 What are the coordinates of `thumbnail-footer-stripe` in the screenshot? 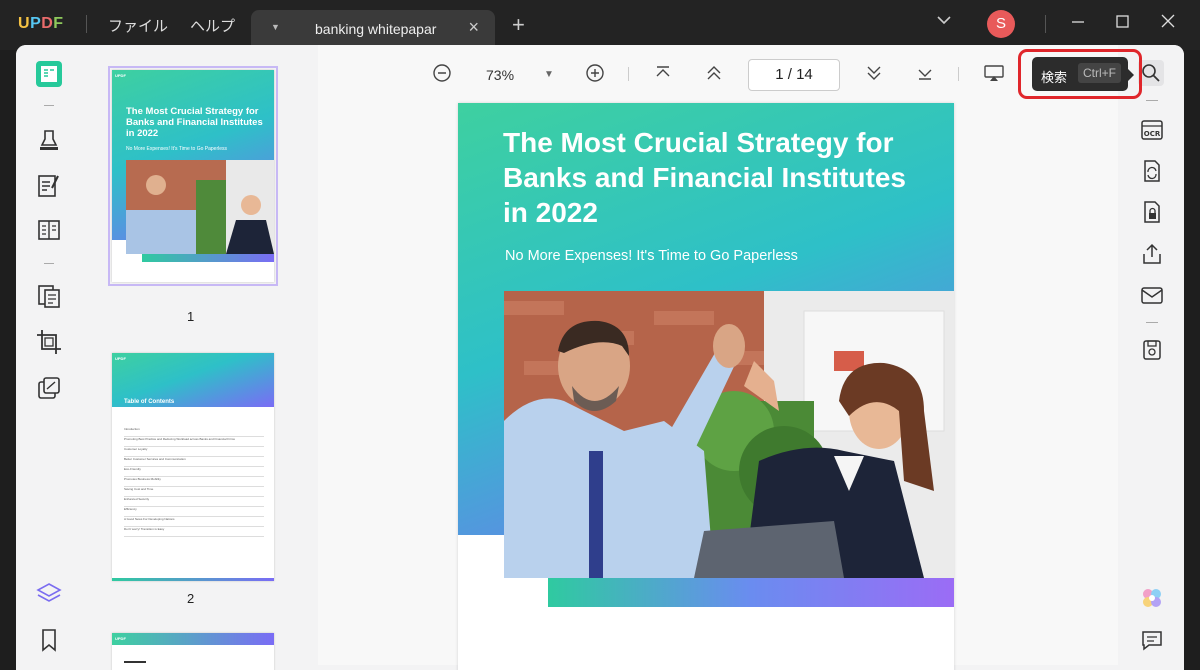 It's located at (193, 579).